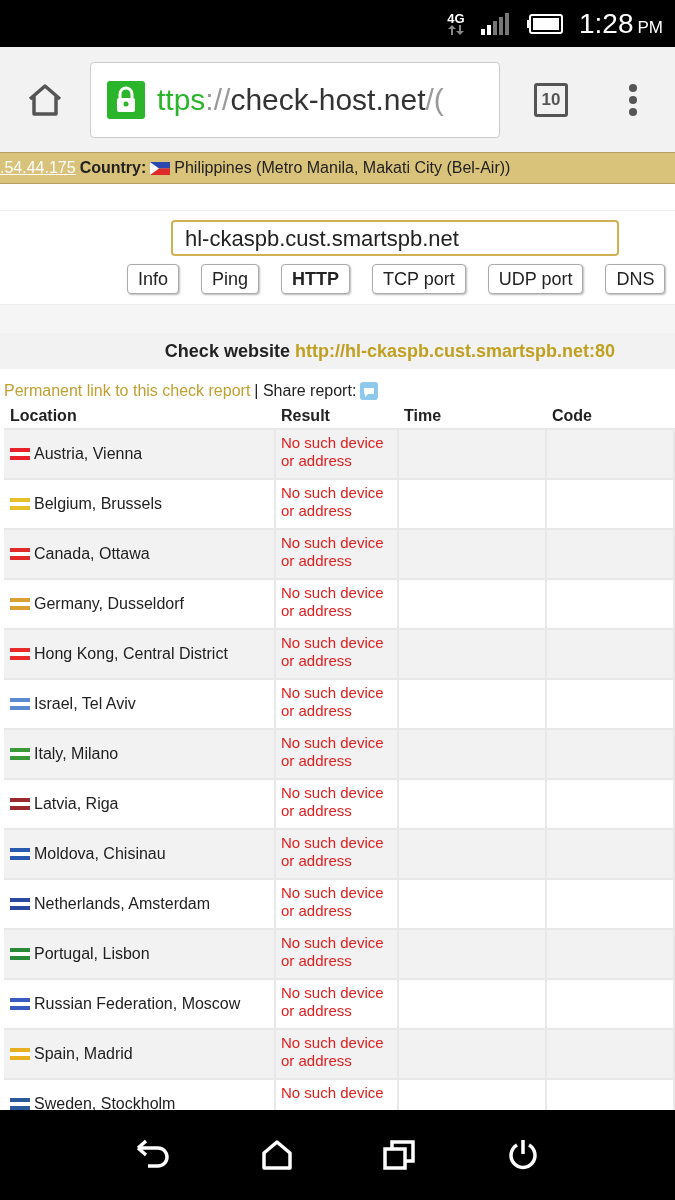 The image size is (675, 1200). Describe the element at coordinates (113, 168) in the screenshot. I see `country-label: Country:` at that location.